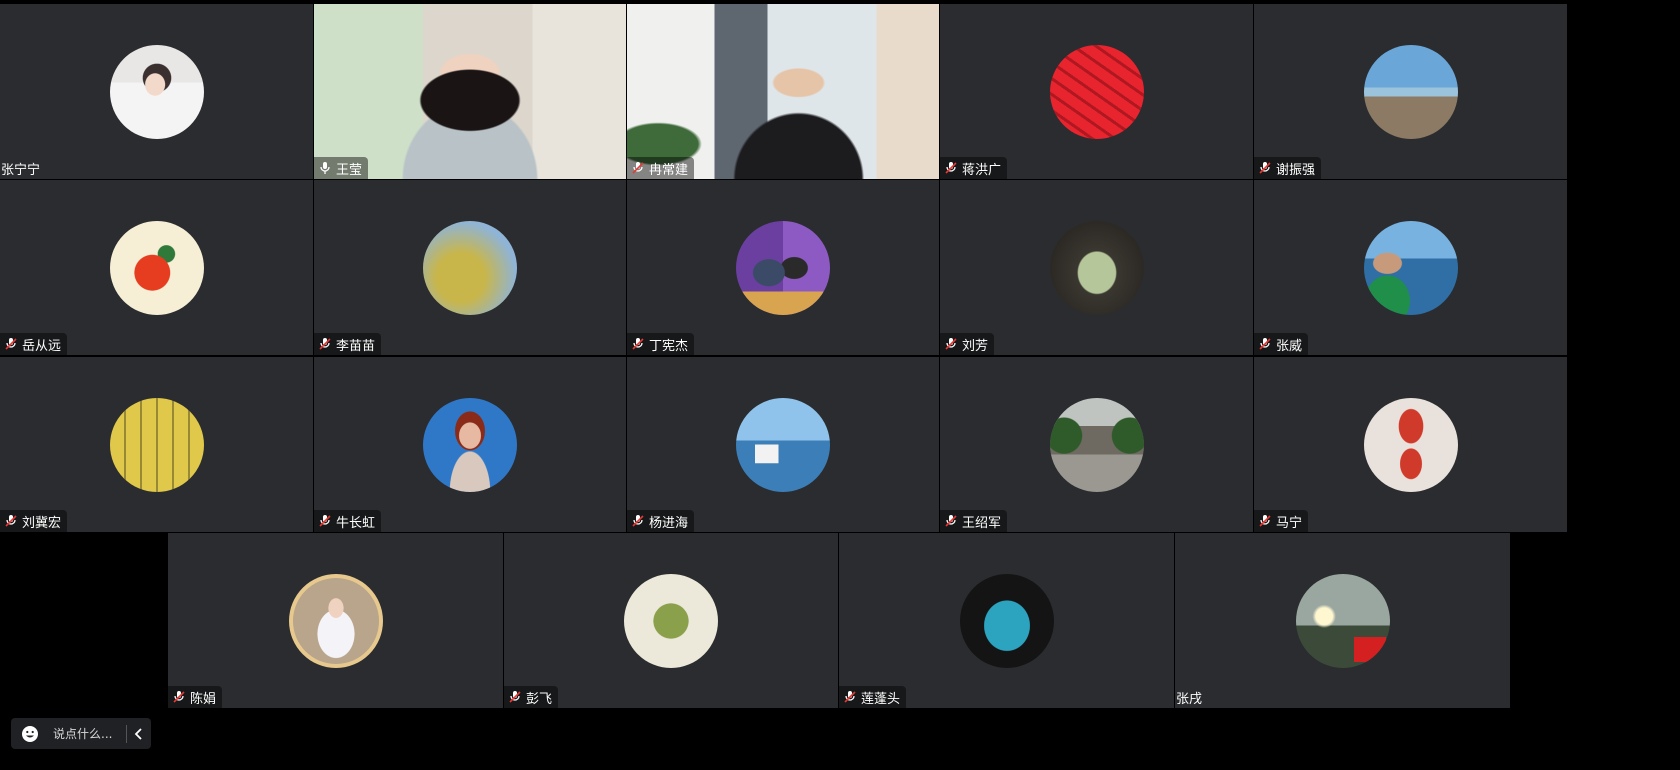 This screenshot has height=770, width=1680. Describe the element at coordinates (42, 346) in the screenshot. I see `participant-name: 岳从远` at that location.